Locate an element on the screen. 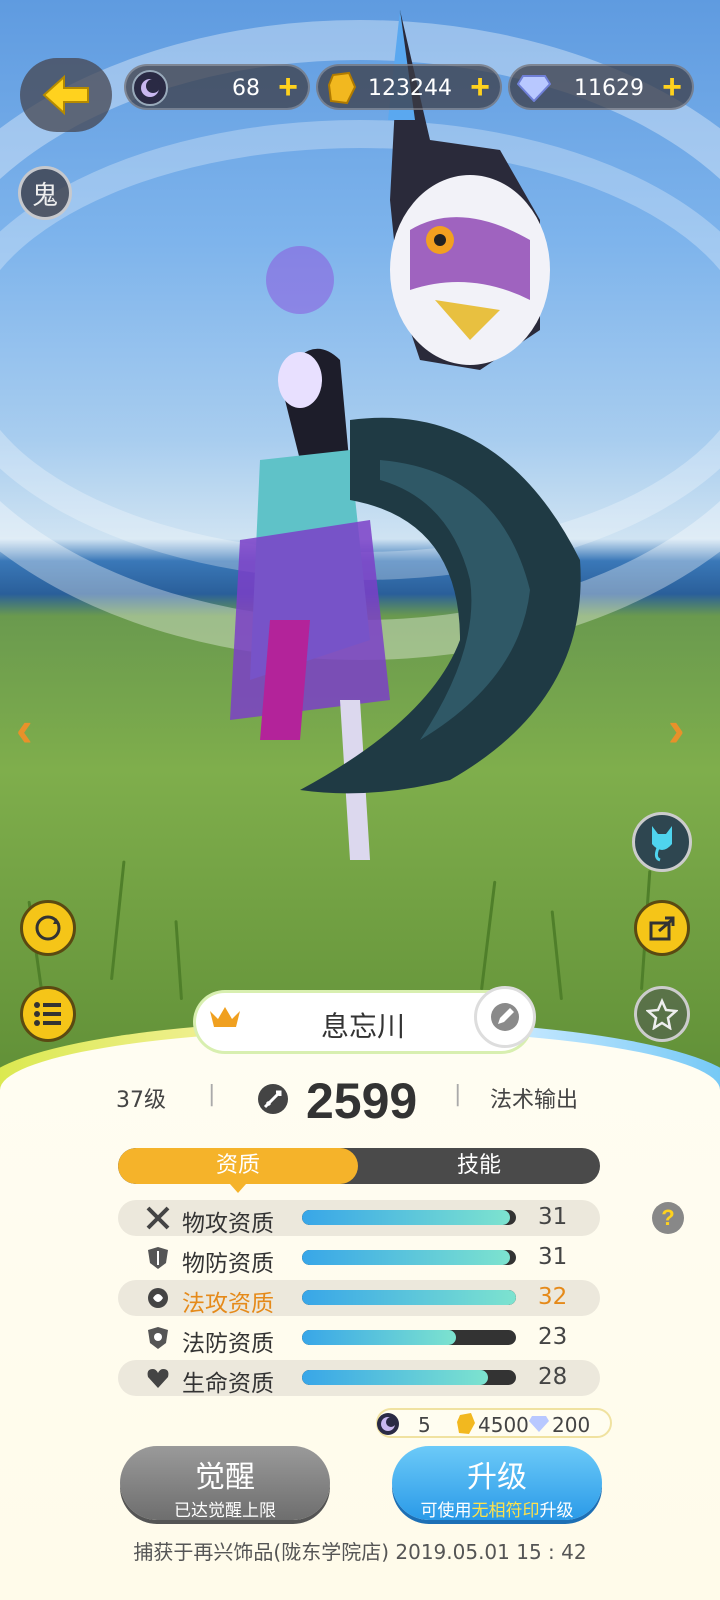 The image size is (720, 1600). resource-pill-orb: 68 + is located at coordinates (217, 87).